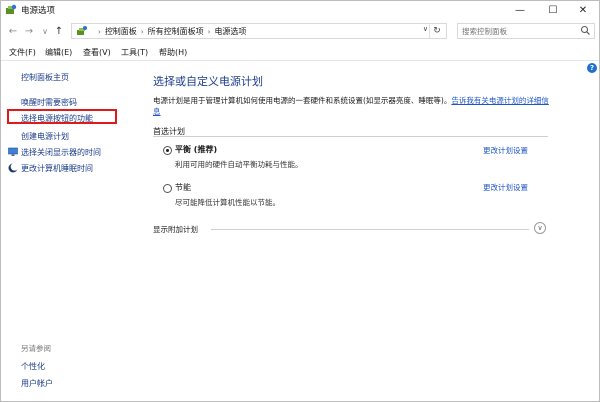 This screenshot has height=402, width=600. What do you see at coordinates (38, 11) in the screenshot?
I see `window-title: 电源选项` at bounding box center [38, 11].